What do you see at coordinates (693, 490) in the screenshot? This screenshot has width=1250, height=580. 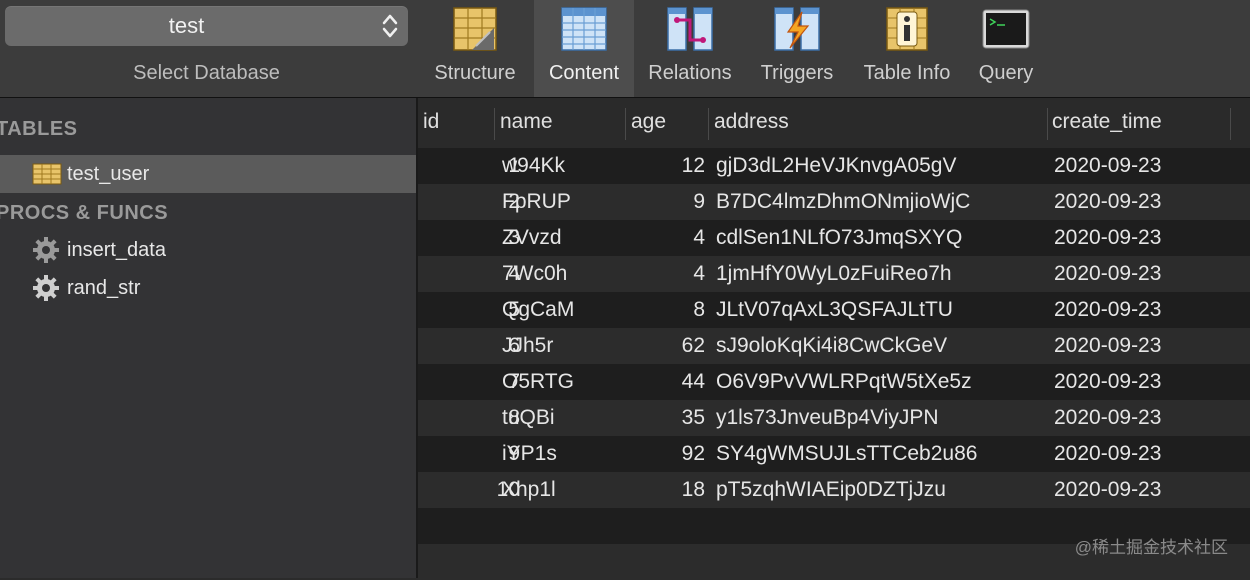 I see `cell-age: 18` at bounding box center [693, 490].